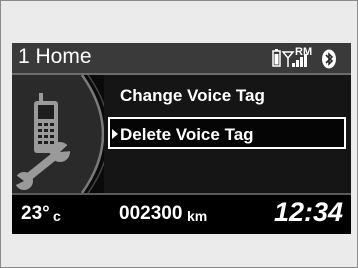 The width and height of the screenshot is (358, 268). What do you see at coordinates (115, 134) in the screenshot?
I see `selection-arrow-icon` at bounding box center [115, 134].